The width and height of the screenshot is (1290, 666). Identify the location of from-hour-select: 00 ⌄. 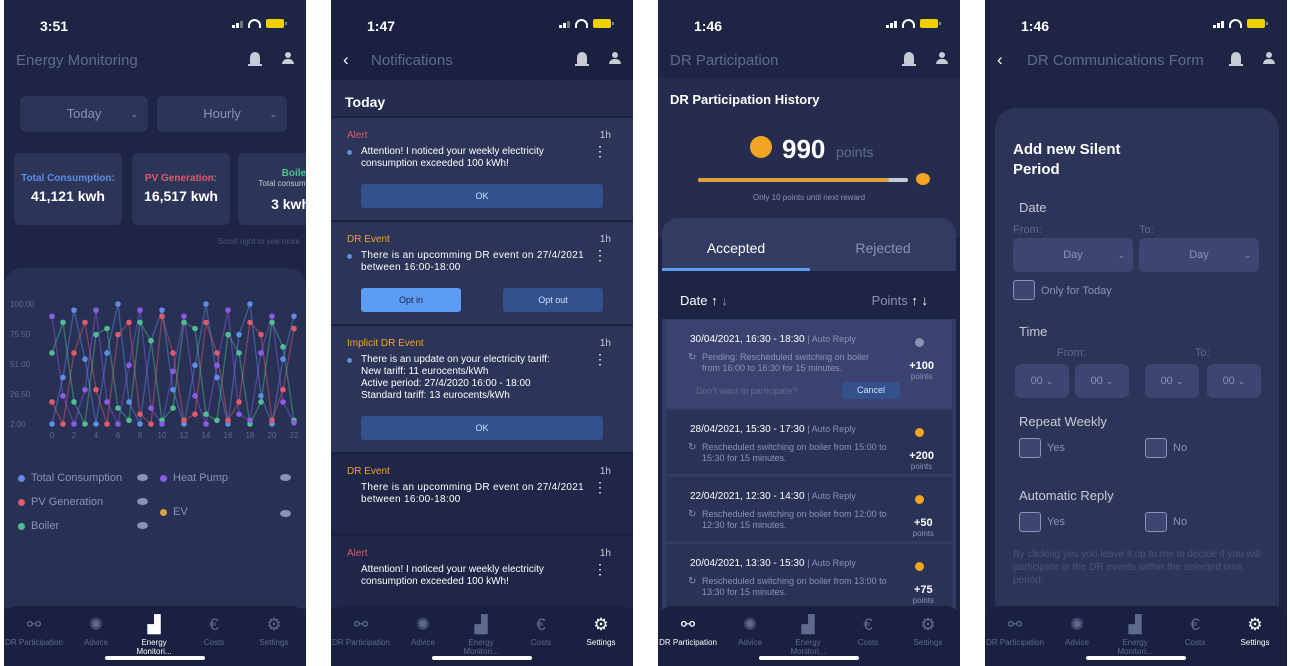
(1042, 381).